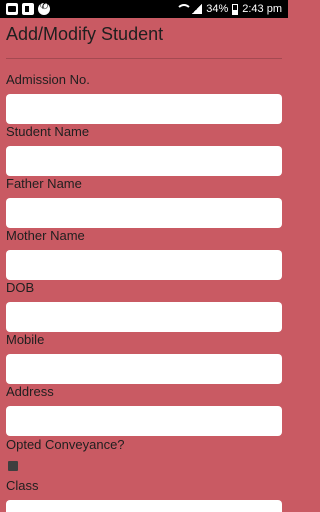 The image size is (320, 512). Describe the element at coordinates (44, 8) in the screenshot. I see `phone-notification-icon` at that location.